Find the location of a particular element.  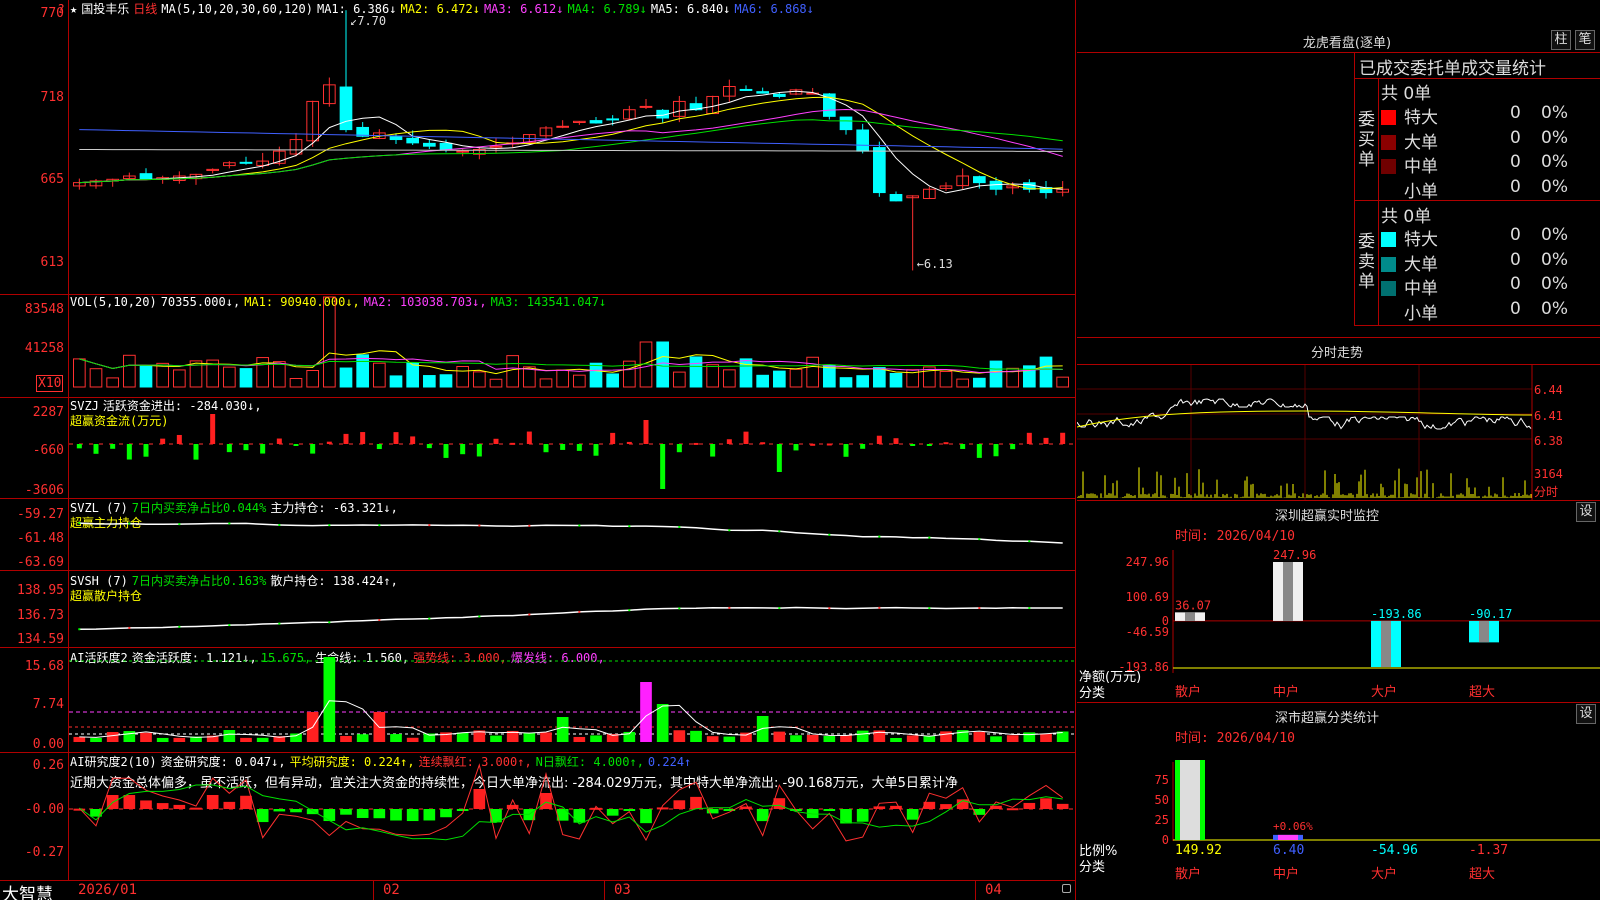

retail-holding-line is located at coordinates (571, 618).